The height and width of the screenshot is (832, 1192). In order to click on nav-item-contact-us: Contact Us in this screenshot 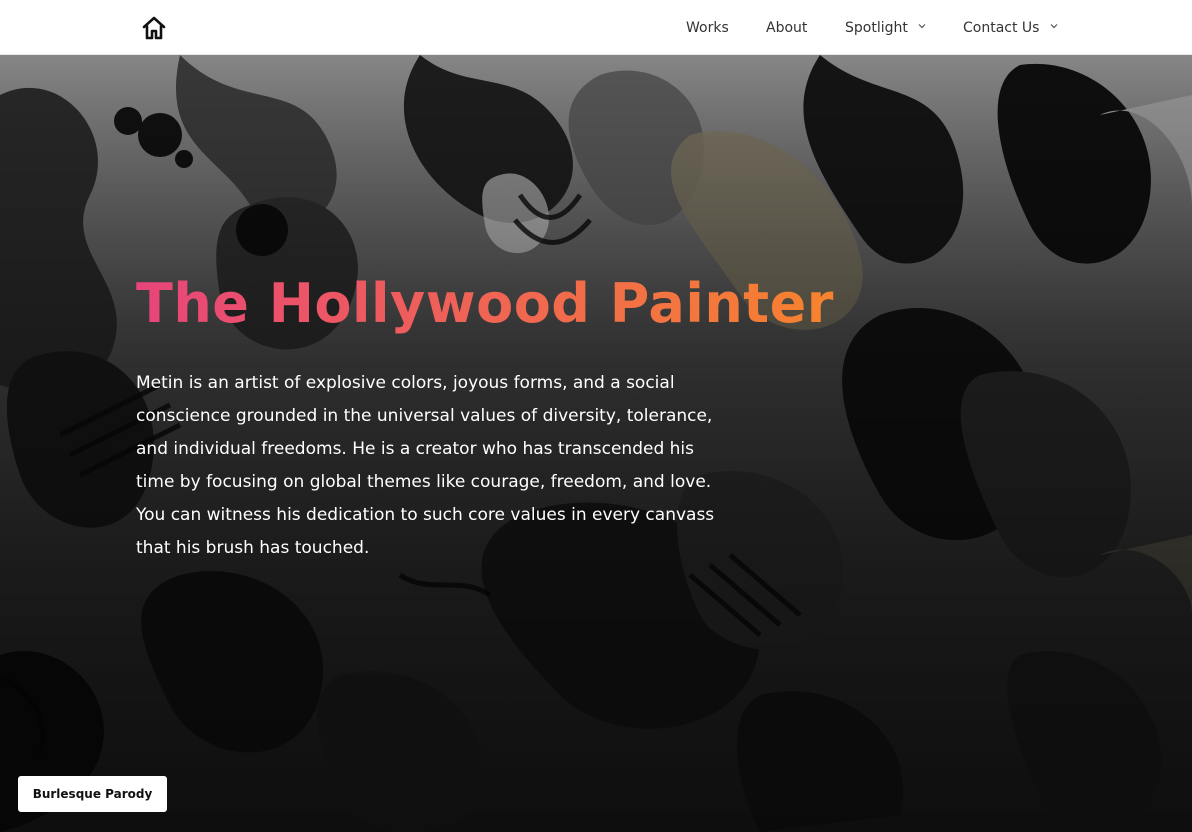, I will do `click(1010, 28)`.